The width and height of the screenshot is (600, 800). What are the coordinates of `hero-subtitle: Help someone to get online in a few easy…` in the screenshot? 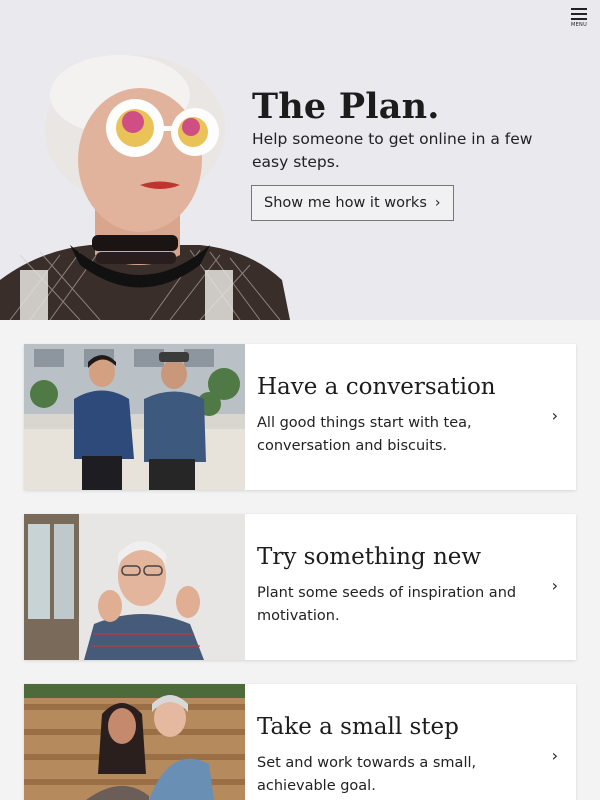 It's located at (392, 150).